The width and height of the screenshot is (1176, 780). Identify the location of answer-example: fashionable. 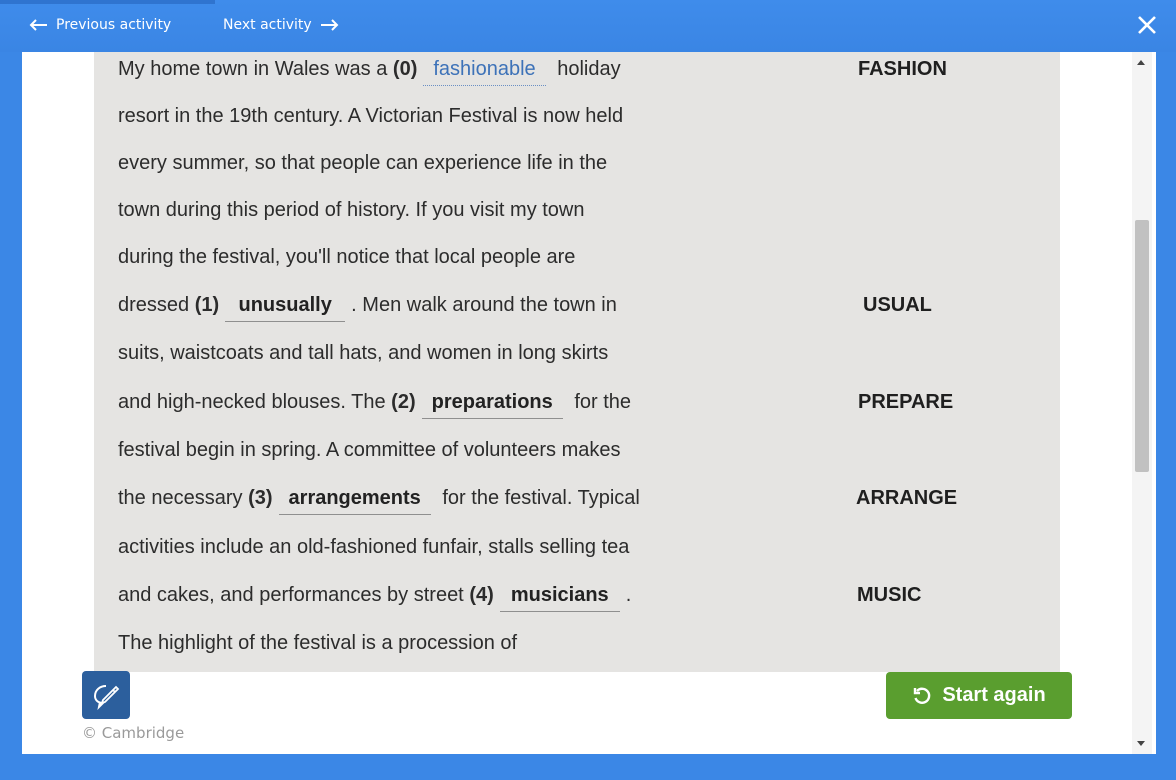
(484, 72).